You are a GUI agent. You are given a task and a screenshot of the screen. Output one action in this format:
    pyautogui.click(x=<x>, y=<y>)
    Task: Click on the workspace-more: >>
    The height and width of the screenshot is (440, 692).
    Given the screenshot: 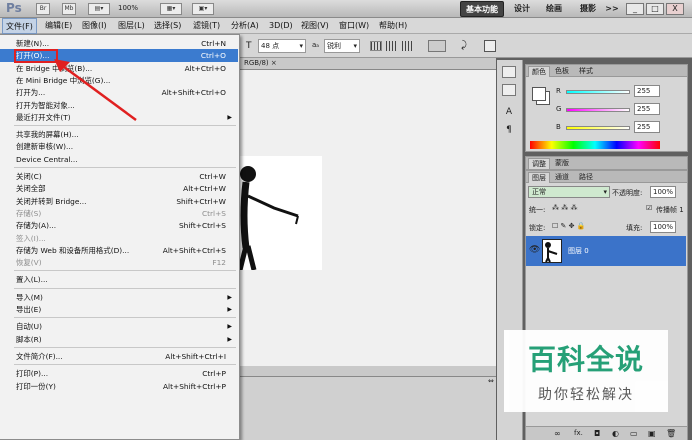 What is the action you would take?
    pyautogui.click(x=612, y=9)
    